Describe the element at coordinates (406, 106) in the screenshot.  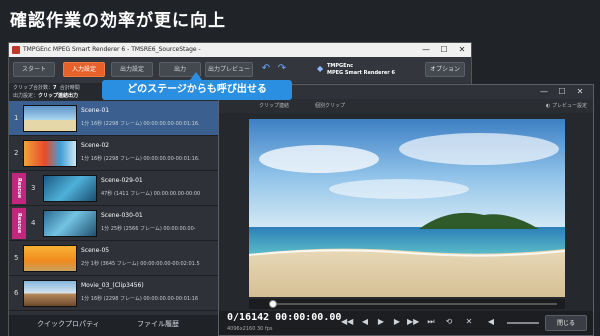
I see `preview-toolbar: クリップ連結 個別クリップ ◐ プレビュー設定` at that location.